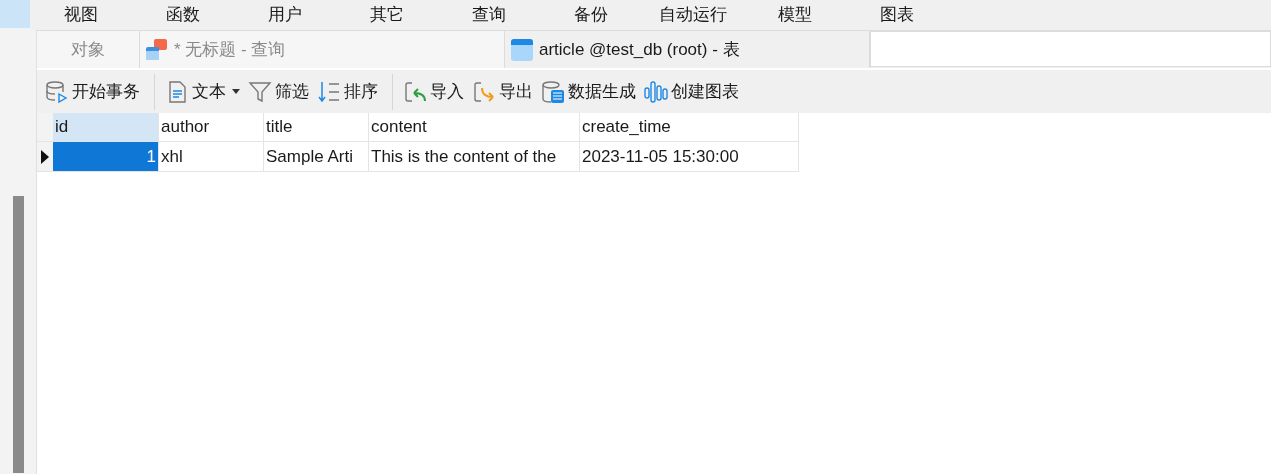 Image resolution: width=1271 pixels, height=474 pixels. Describe the element at coordinates (484, 91) in the screenshot. I see `export-icon` at that location.